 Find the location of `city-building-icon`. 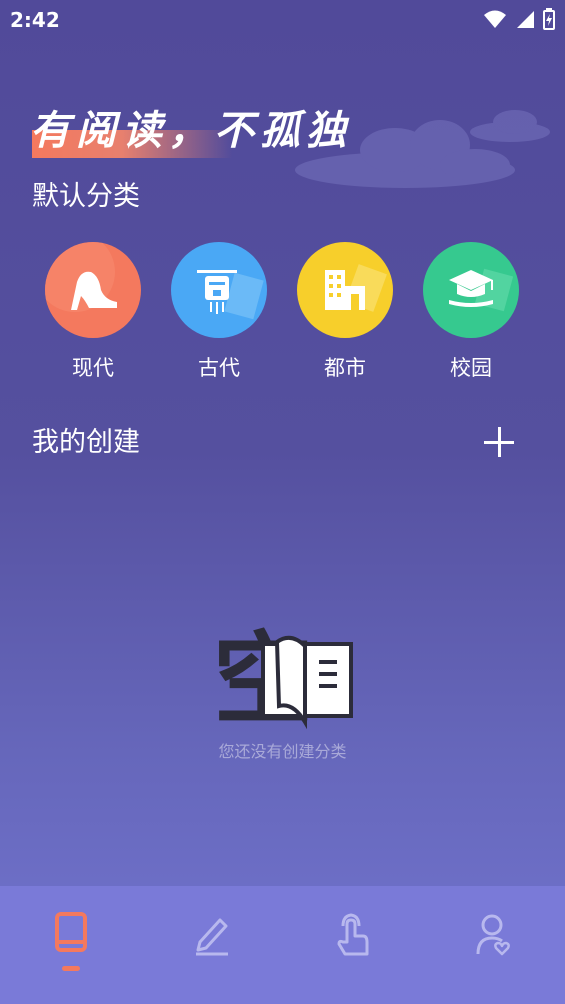

city-building-icon is located at coordinates (345, 290).